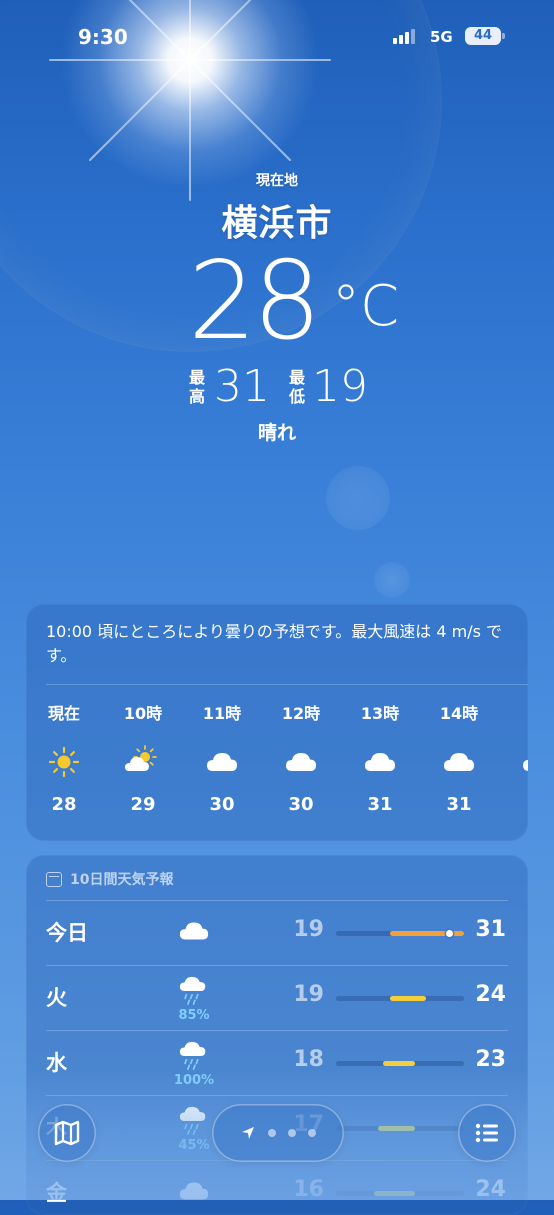 The image size is (554, 1215). I want to click on hour-label: 現在, so click(63, 713).